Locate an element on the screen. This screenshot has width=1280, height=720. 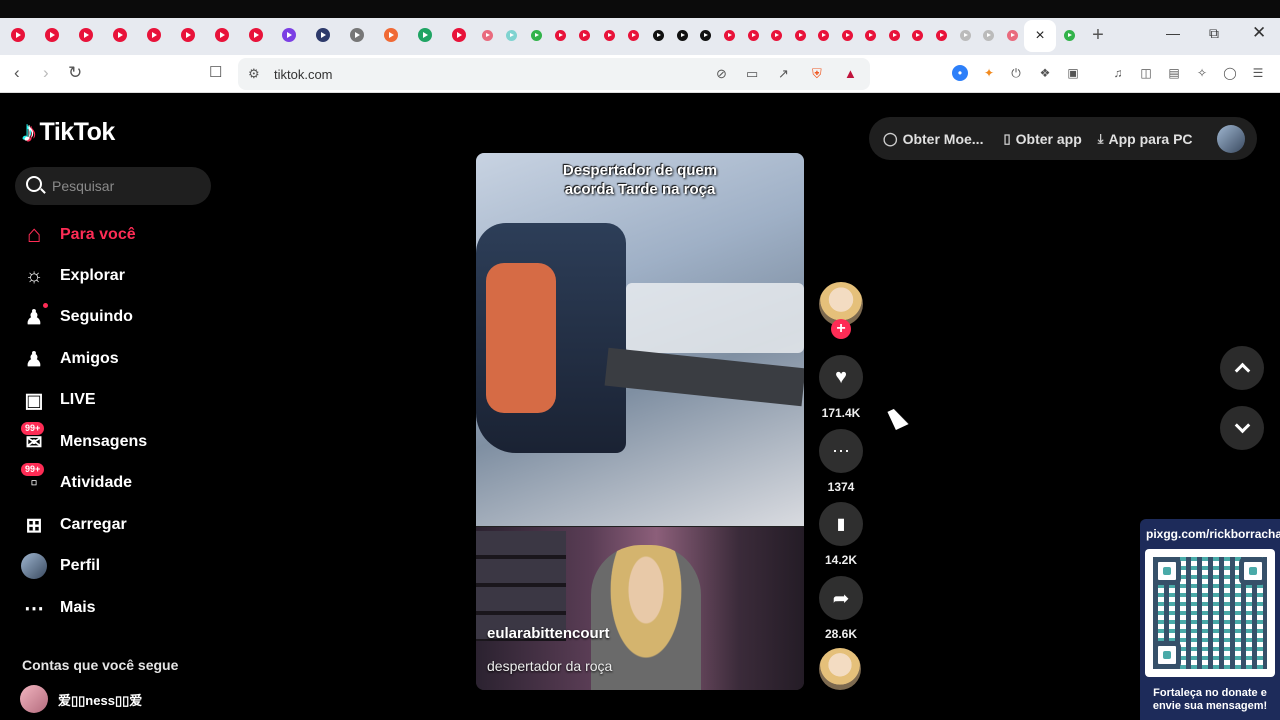
sidebar-item-live: ▣ LIVE is located at coordinates (58, 400).